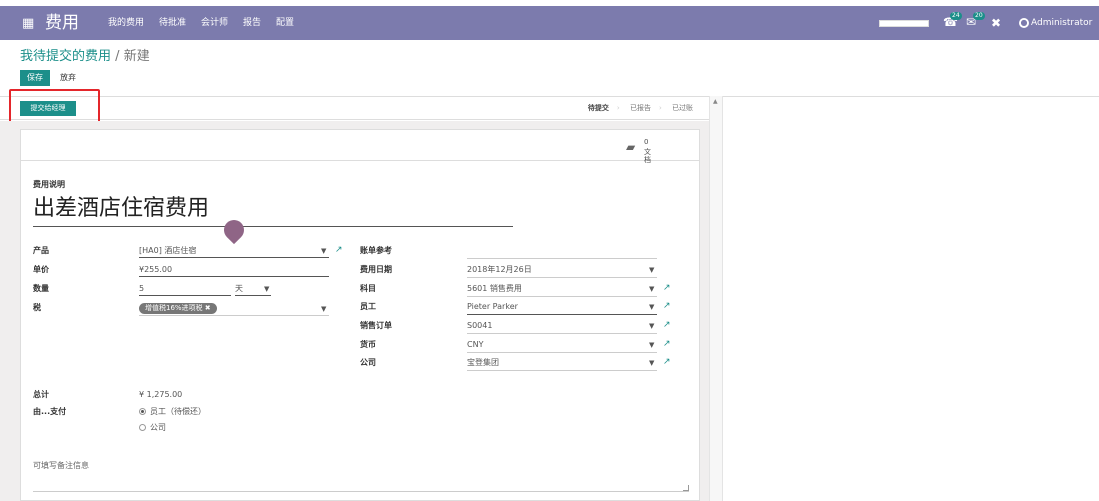 This screenshot has height=501, width=1099. I want to click on unit-price-field: ¥255.00, so click(155, 270).